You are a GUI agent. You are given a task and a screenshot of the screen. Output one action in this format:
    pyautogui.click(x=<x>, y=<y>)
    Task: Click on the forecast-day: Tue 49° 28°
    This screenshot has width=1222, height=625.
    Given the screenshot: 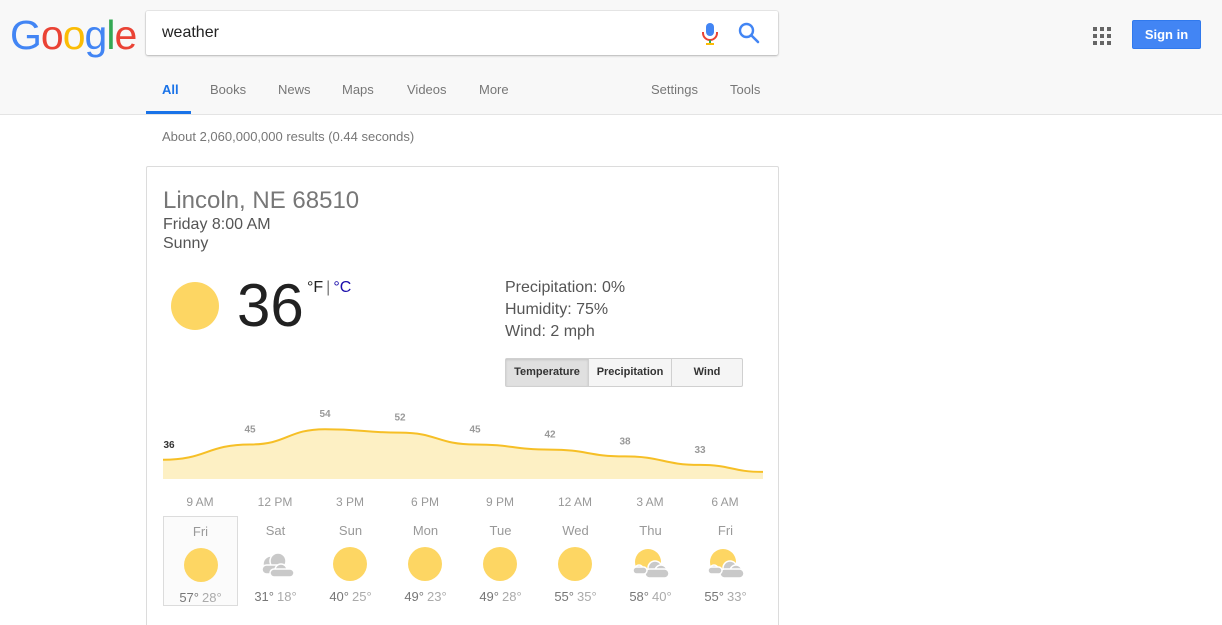 What is the action you would take?
    pyautogui.click(x=500, y=561)
    